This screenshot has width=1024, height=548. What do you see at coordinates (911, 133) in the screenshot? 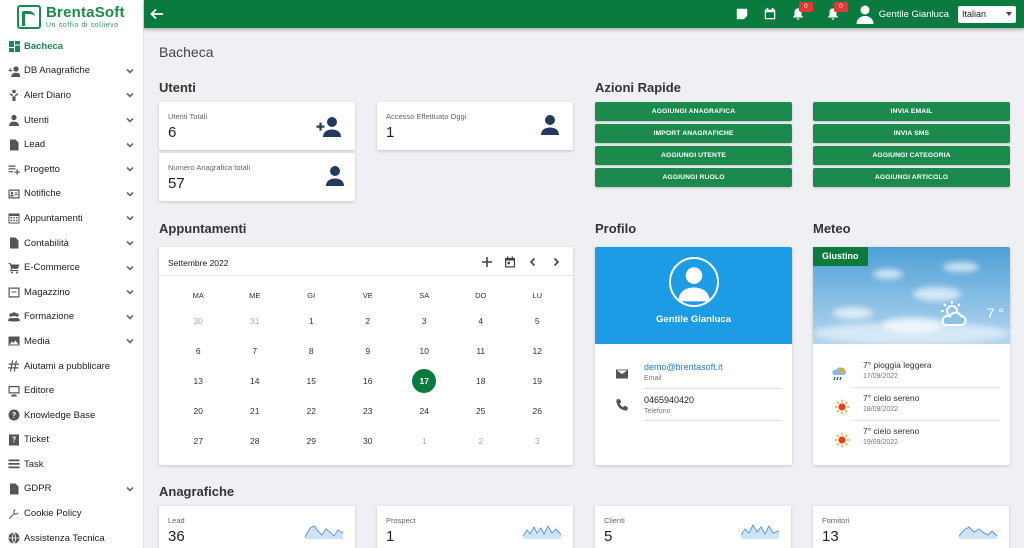
I see `quick-action-invia-sms-button: INVIA SMS` at bounding box center [911, 133].